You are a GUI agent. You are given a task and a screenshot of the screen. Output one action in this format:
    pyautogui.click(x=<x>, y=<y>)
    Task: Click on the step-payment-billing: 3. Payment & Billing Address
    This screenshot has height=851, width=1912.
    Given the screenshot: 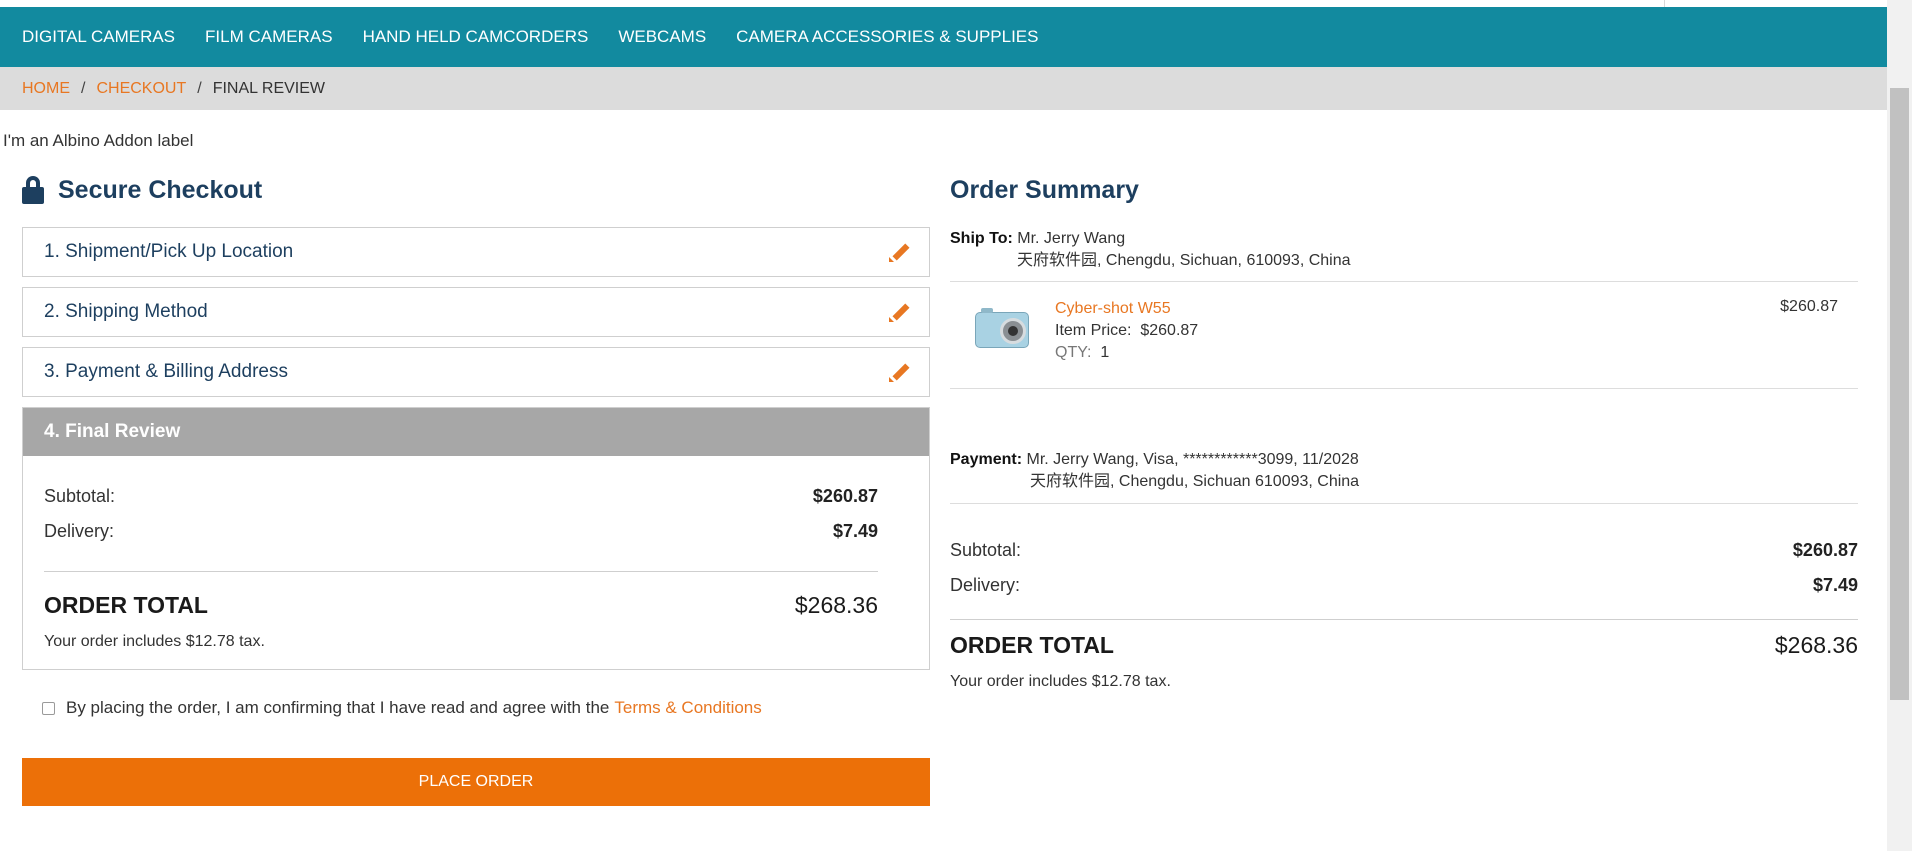 What is the action you would take?
    pyautogui.click(x=476, y=372)
    